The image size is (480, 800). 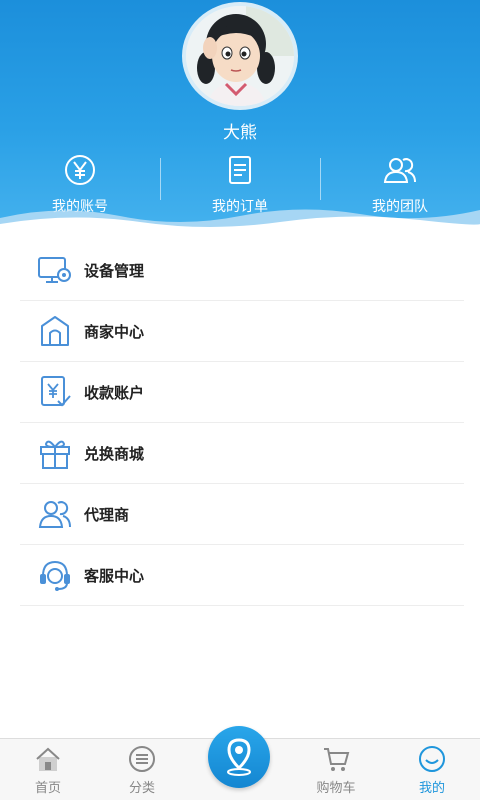 I want to click on location-button, so click(x=239, y=757).